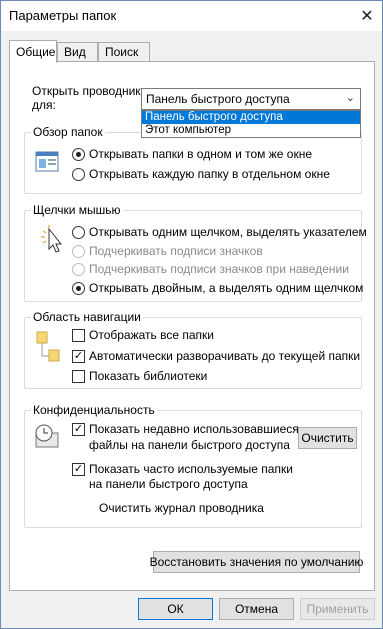 The width and height of the screenshot is (383, 629). I want to click on checkbox-show-frequent-folders: ✓ Показать часто используемые папки, so click(182, 469).